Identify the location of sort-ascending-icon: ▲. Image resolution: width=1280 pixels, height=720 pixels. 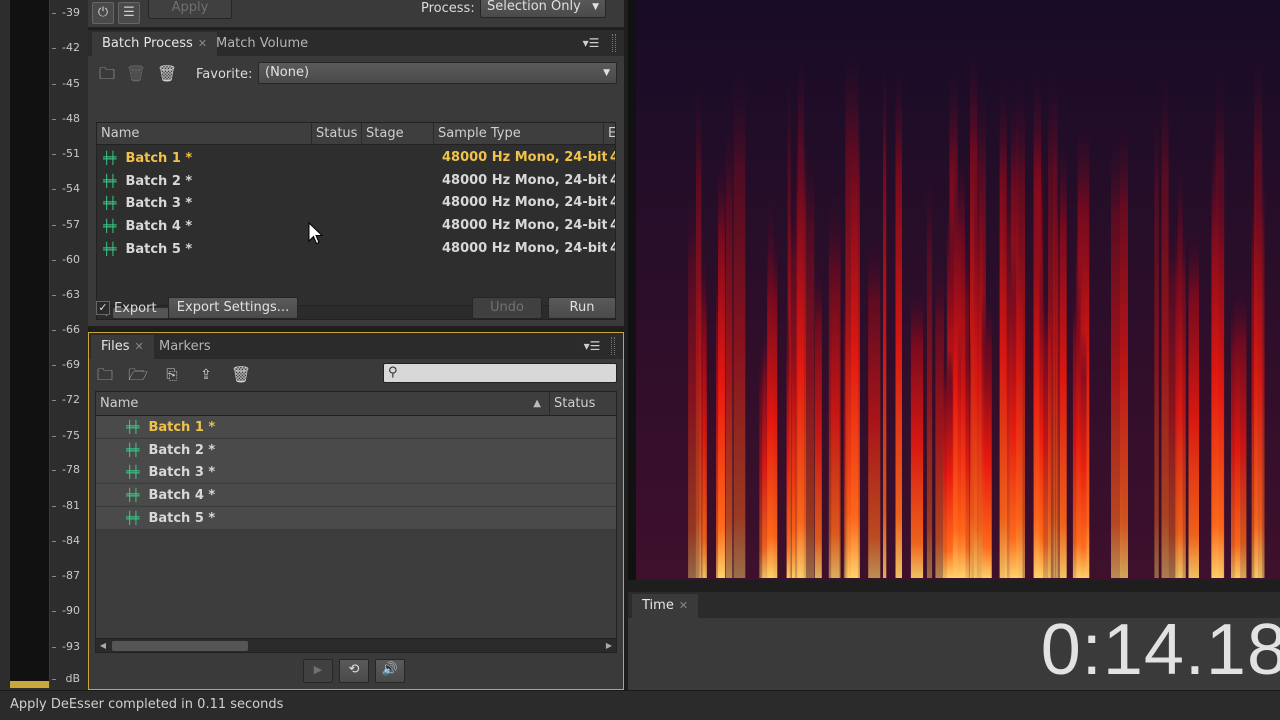
(537, 403).